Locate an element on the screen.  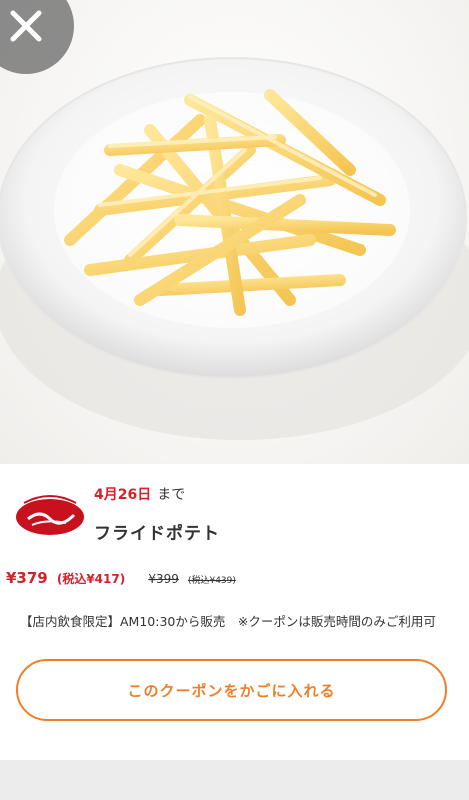
product-title: フライドポテト is located at coordinates (157, 534).